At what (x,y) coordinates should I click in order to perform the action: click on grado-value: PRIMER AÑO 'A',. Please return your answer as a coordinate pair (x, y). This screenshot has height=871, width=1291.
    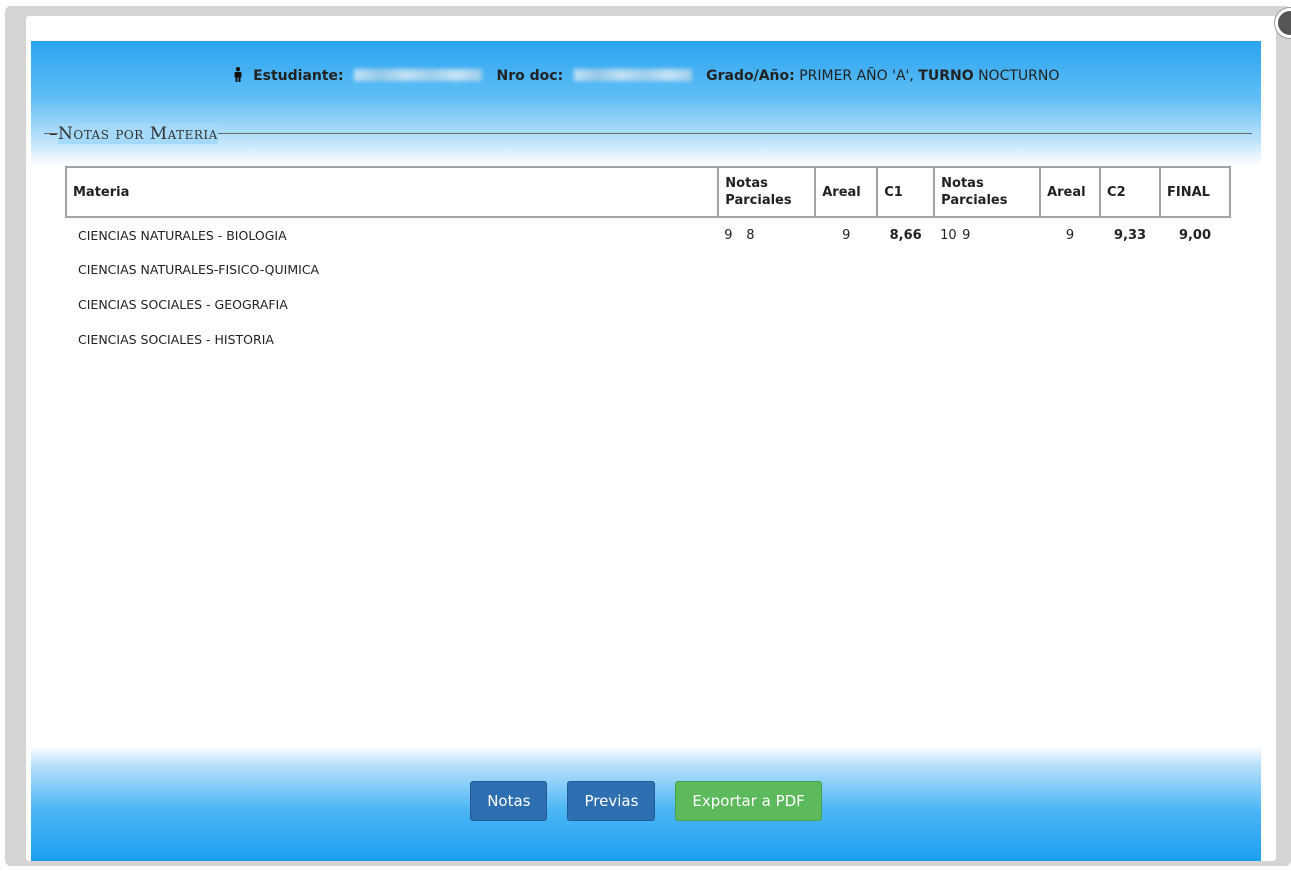
    Looking at the image, I should click on (856, 76).